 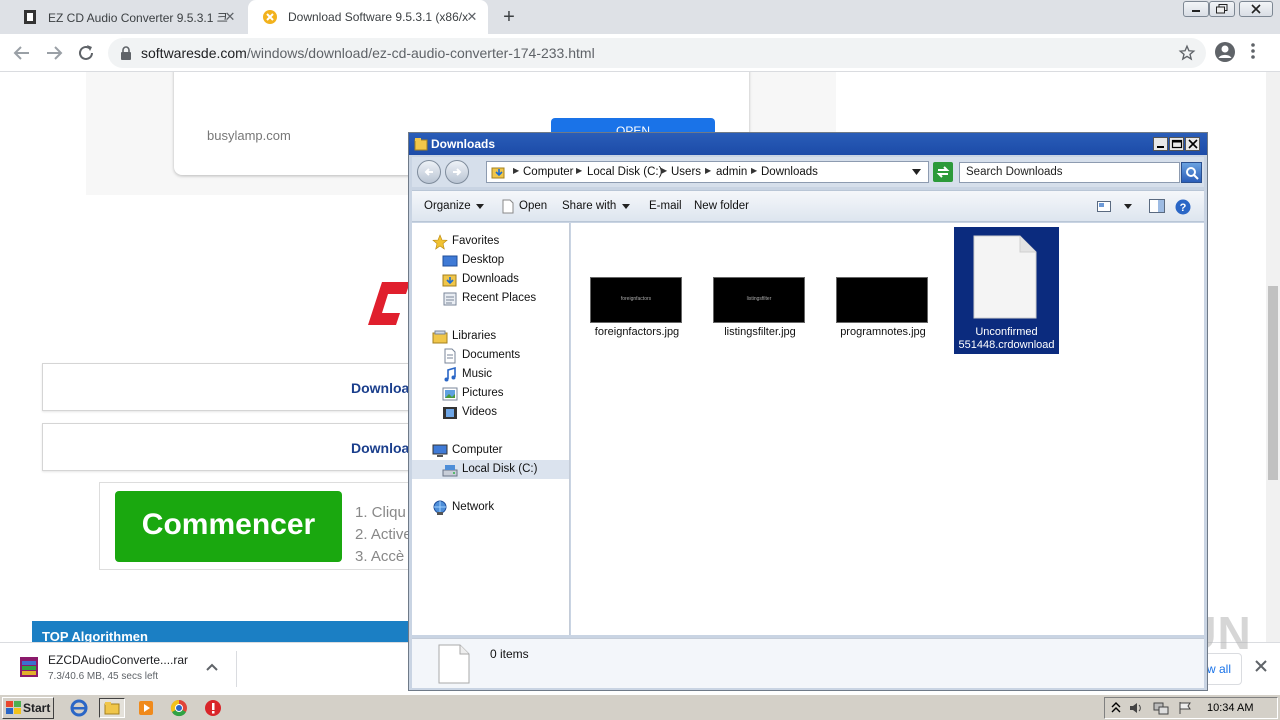 I want to click on download-link-box-1: Downloa, so click(x=232, y=387).